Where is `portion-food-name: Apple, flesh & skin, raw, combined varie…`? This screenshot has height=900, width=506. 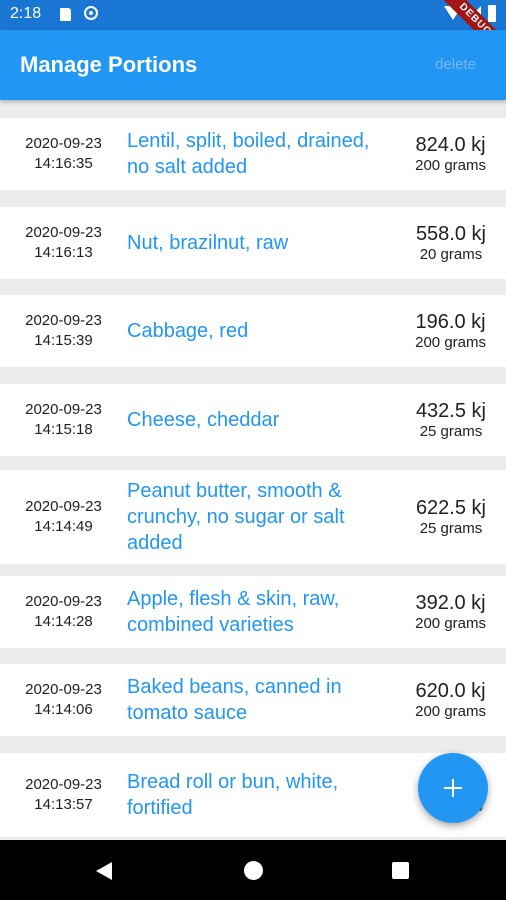
portion-food-name: Apple, flesh & skin, raw, combined varie… is located at coordinates (252, 612).